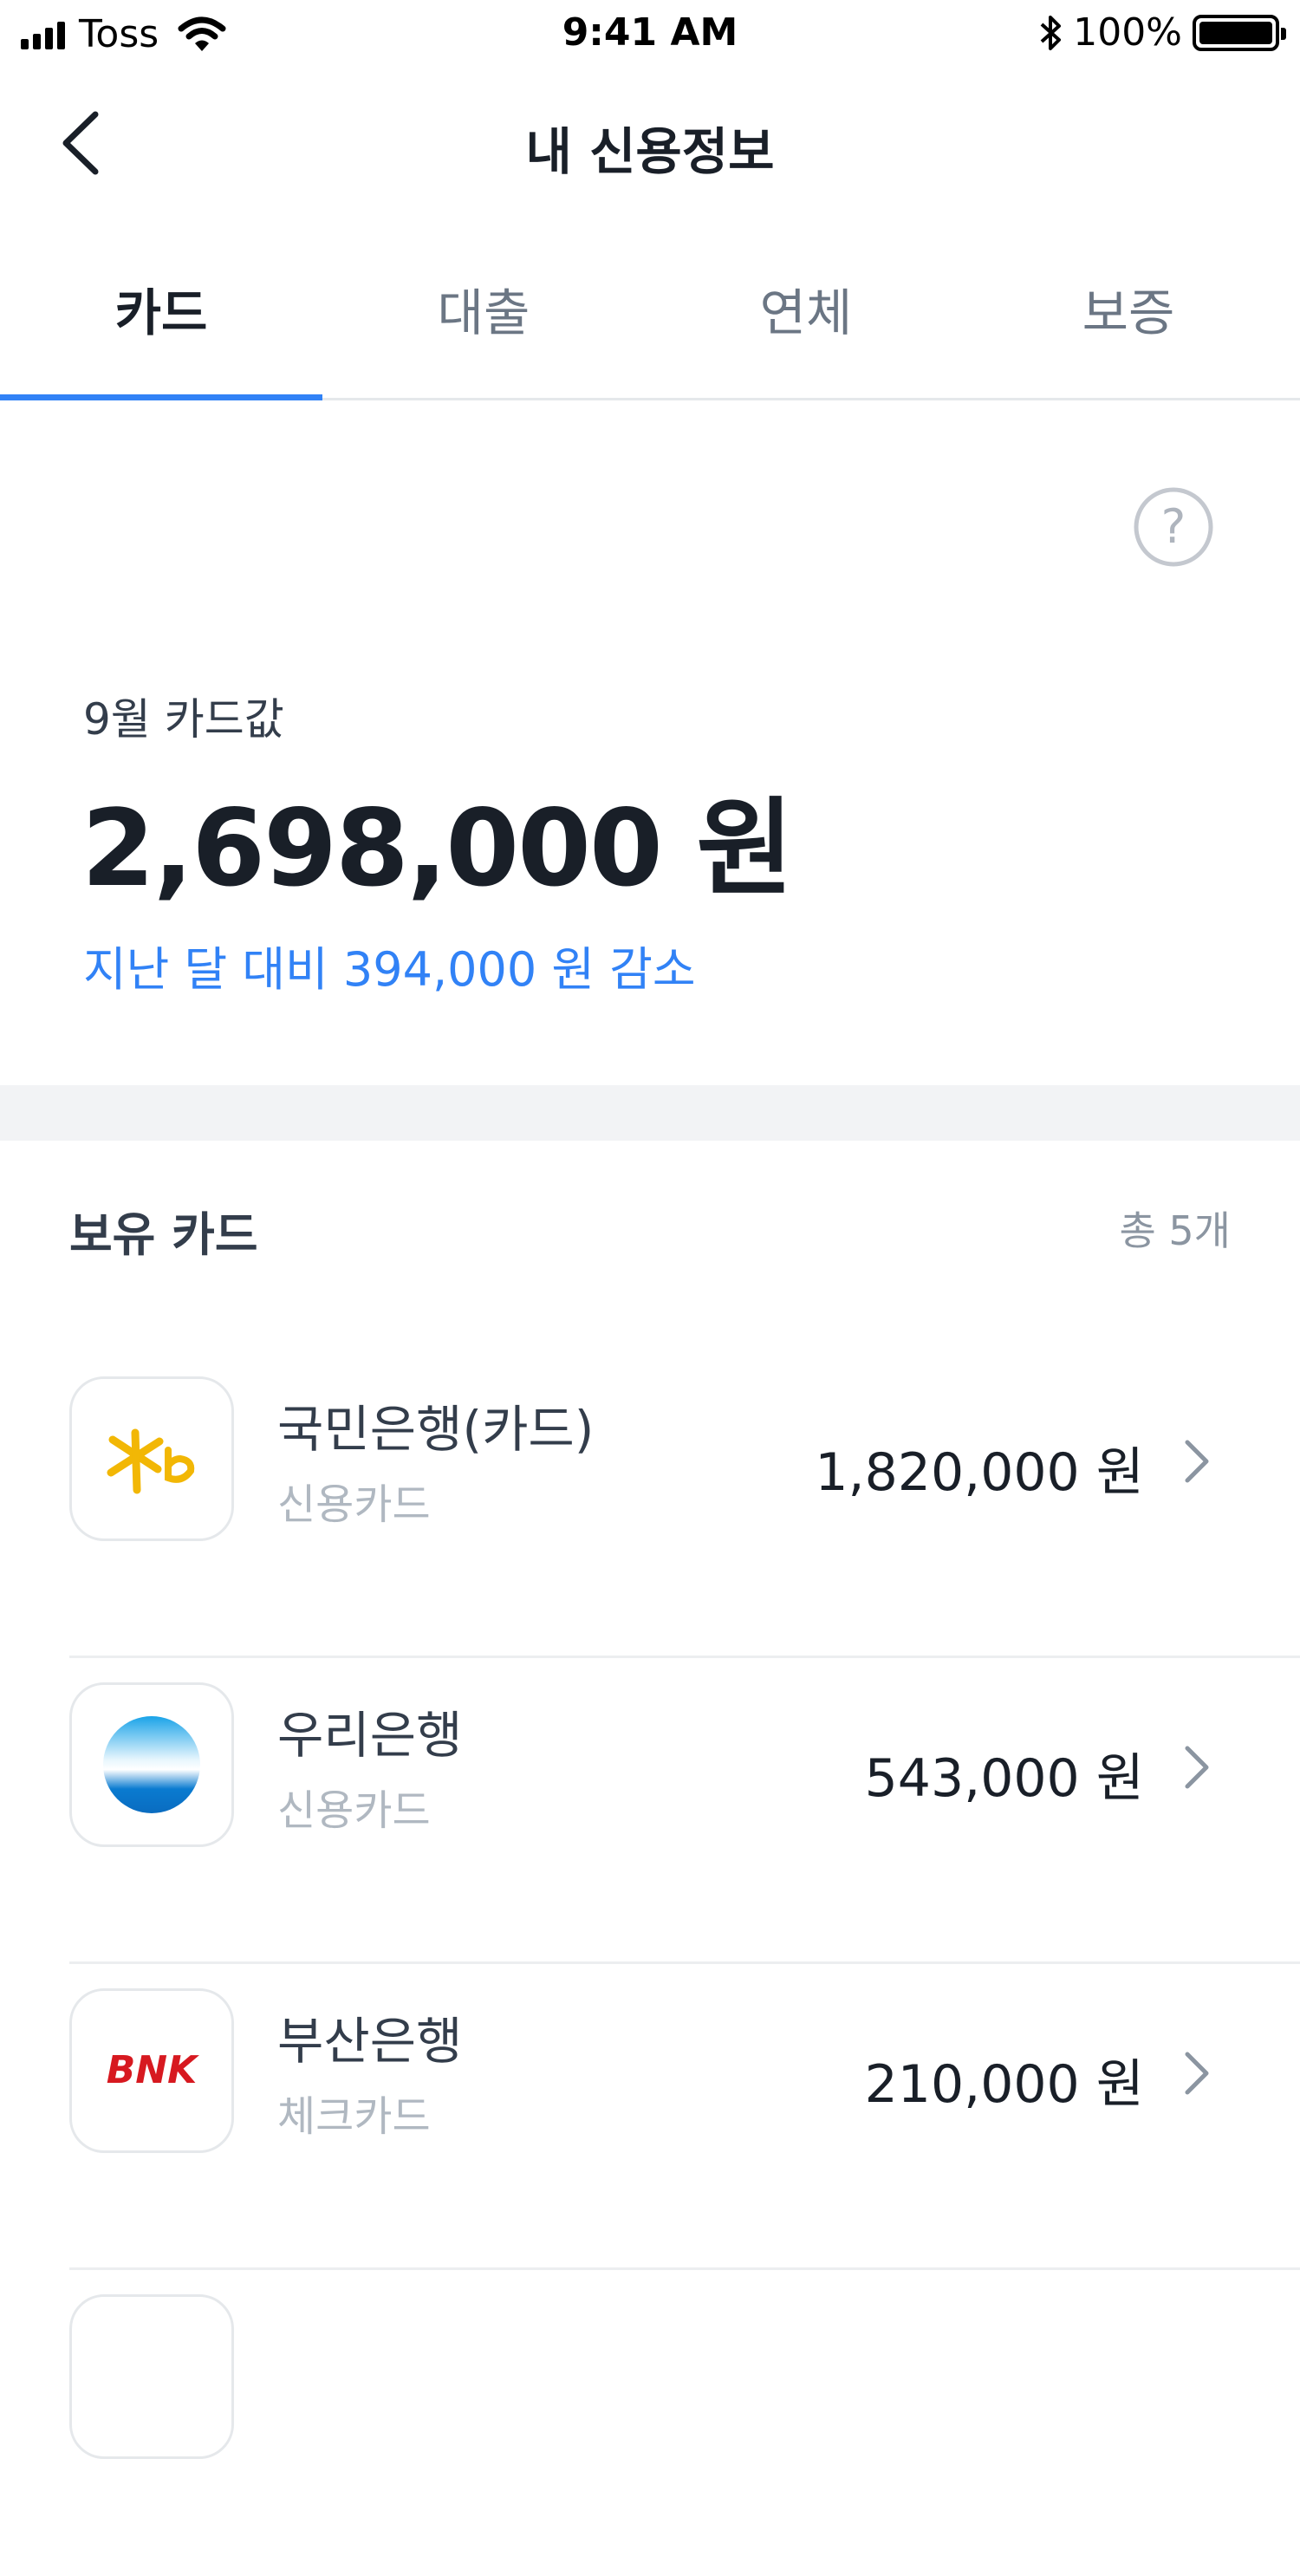 The image size is (1300, 2576). Describe the element at coordinates (436, 1429) in the screenshot. I see `card-name: 국민은행(카드)` at that location.